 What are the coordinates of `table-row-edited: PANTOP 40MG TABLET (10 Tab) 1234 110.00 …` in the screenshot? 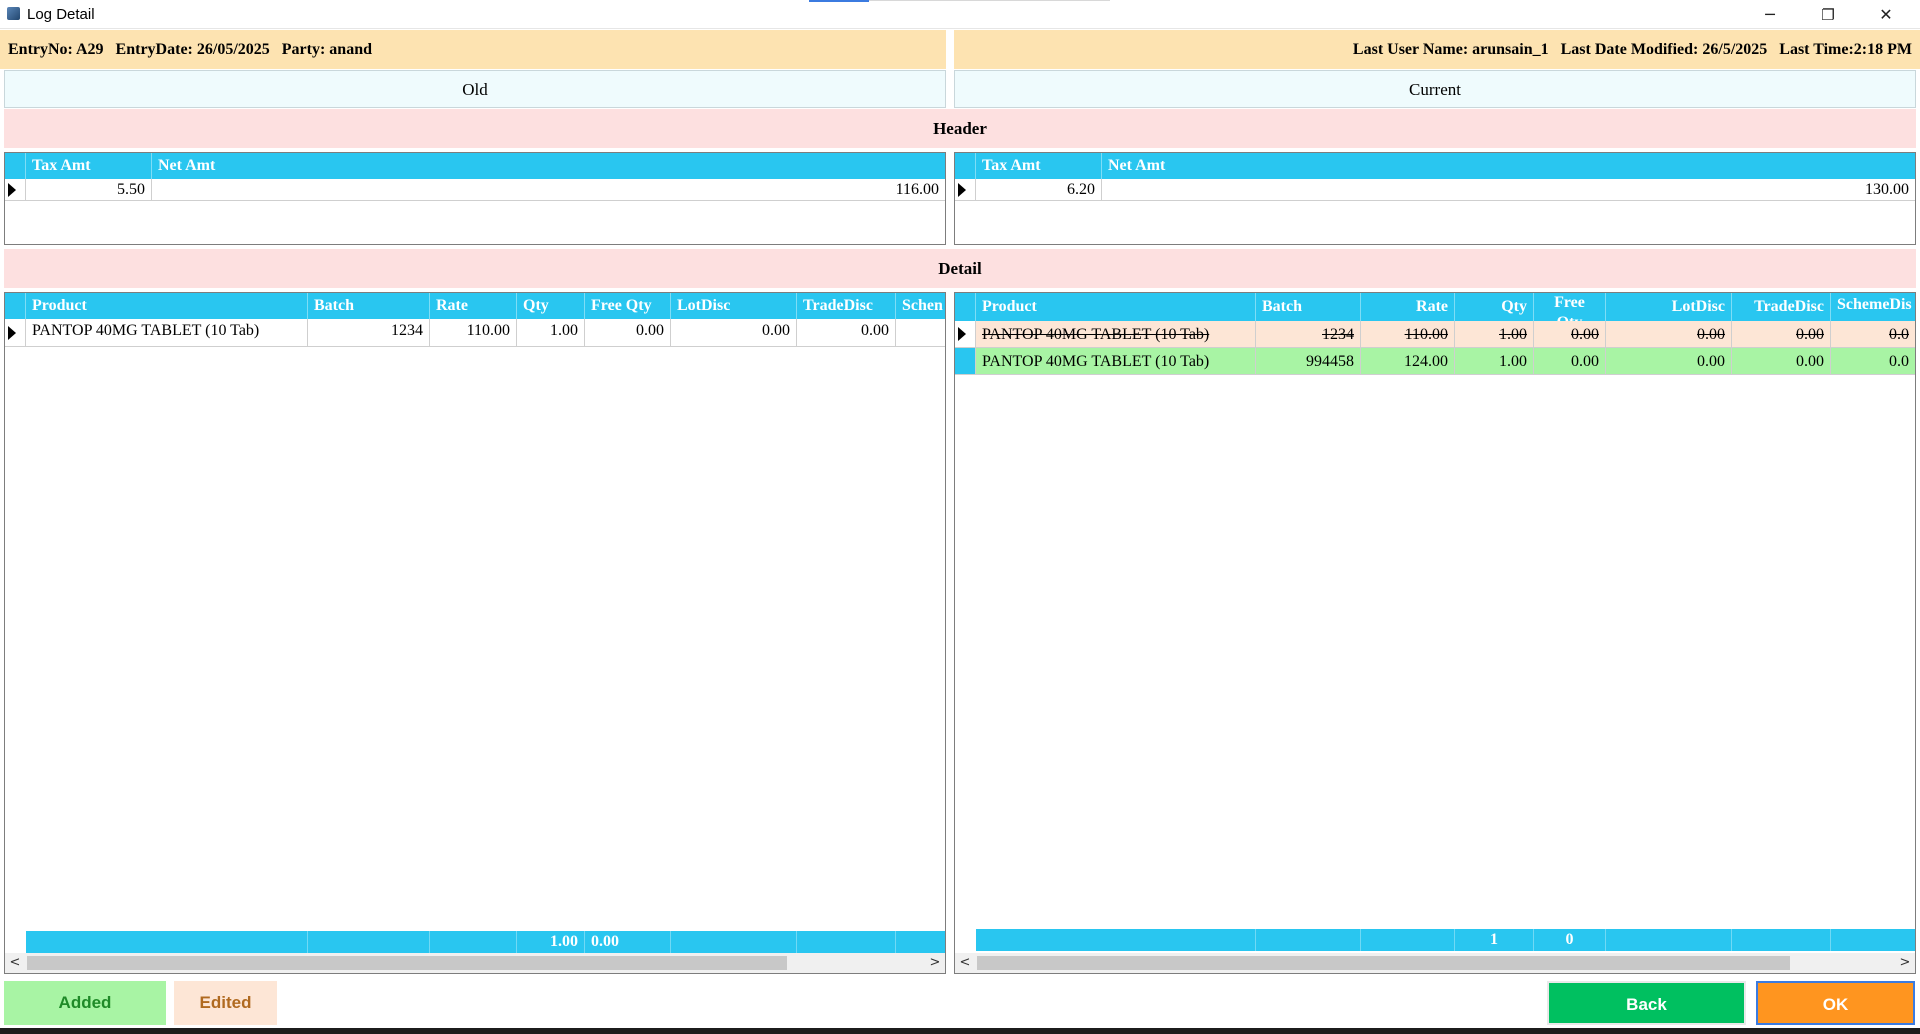 It's located at (1435, 334).